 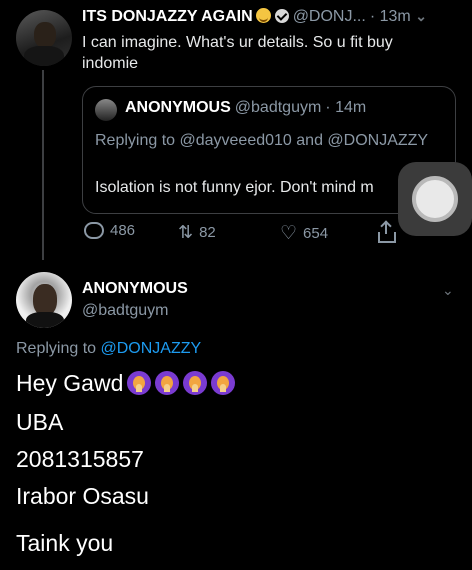 What do you see at coordinates (70, 383) in the screenshot?
I see `reply-line-1-text: Hey Gawd` at bounding box center [70, 383].